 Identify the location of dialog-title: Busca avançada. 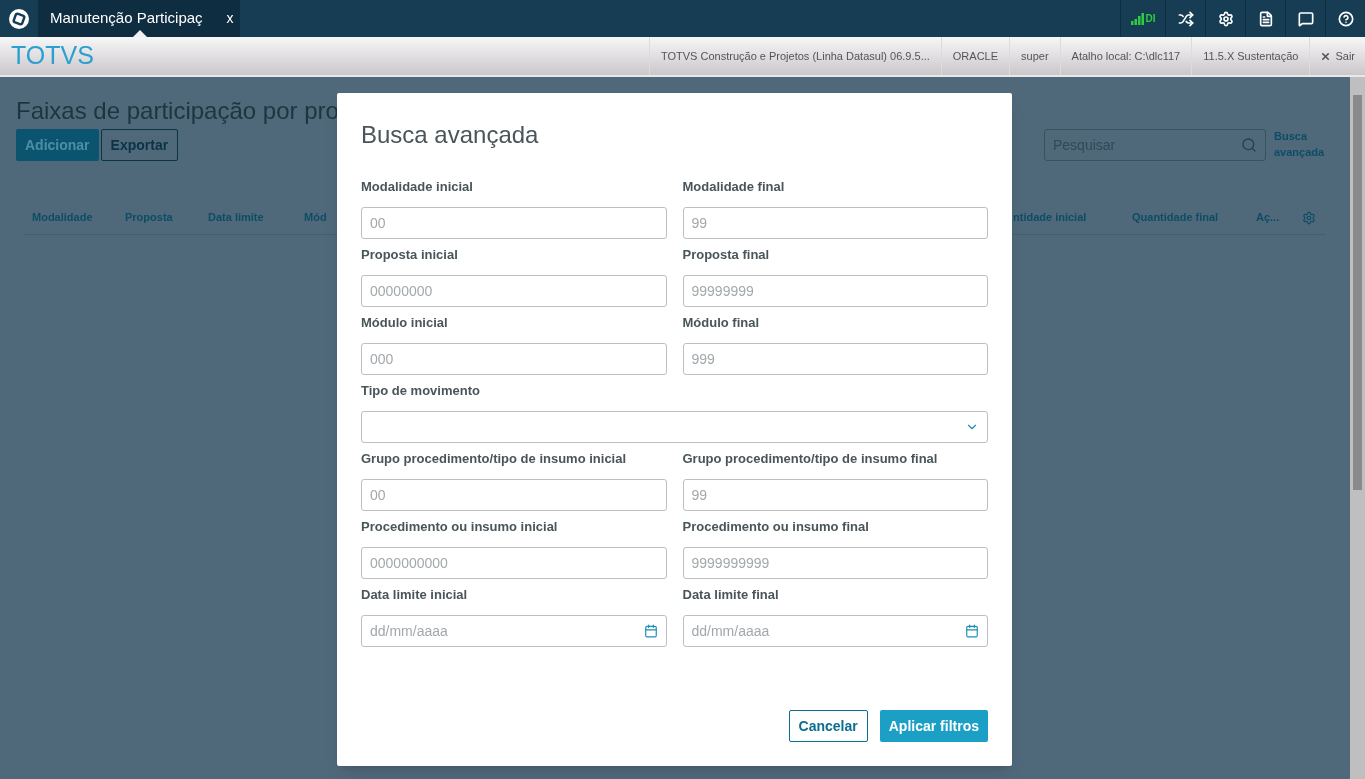
(450, 135).